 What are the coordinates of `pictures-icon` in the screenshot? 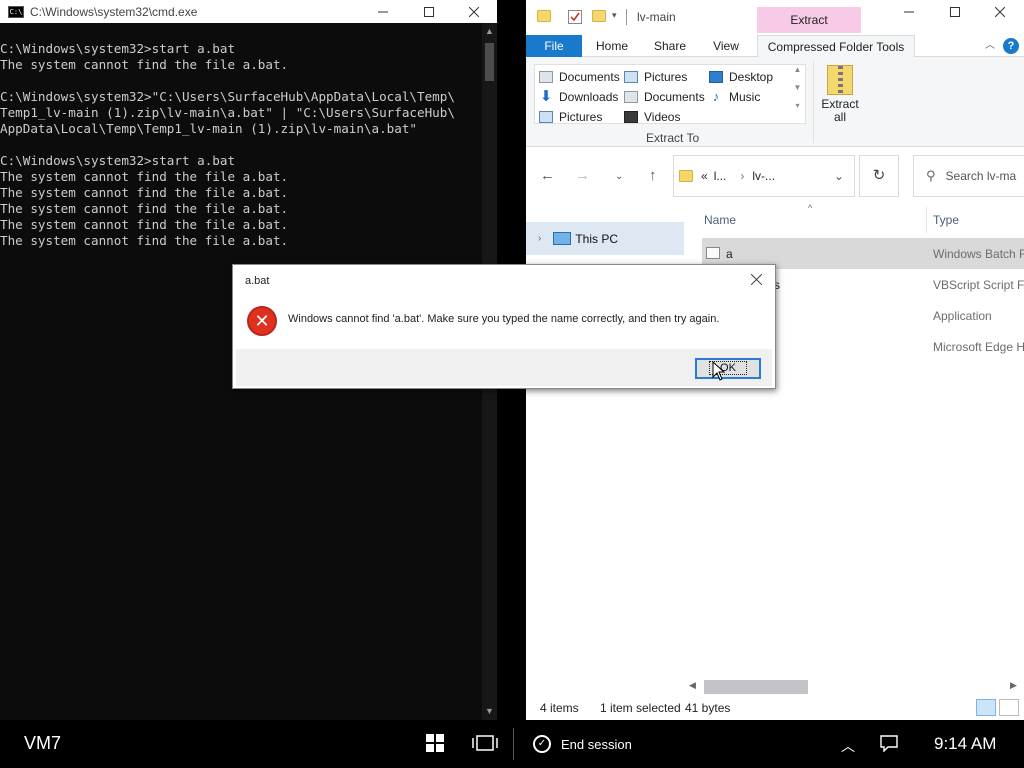 It's located at (546, 117).